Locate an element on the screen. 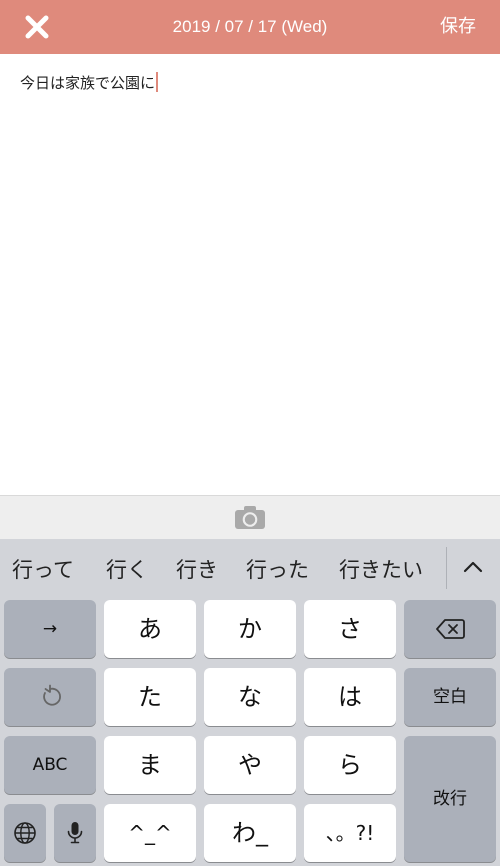 This screenshot has height=866, width=500. undo-icon is located at coordinates (52, 695).